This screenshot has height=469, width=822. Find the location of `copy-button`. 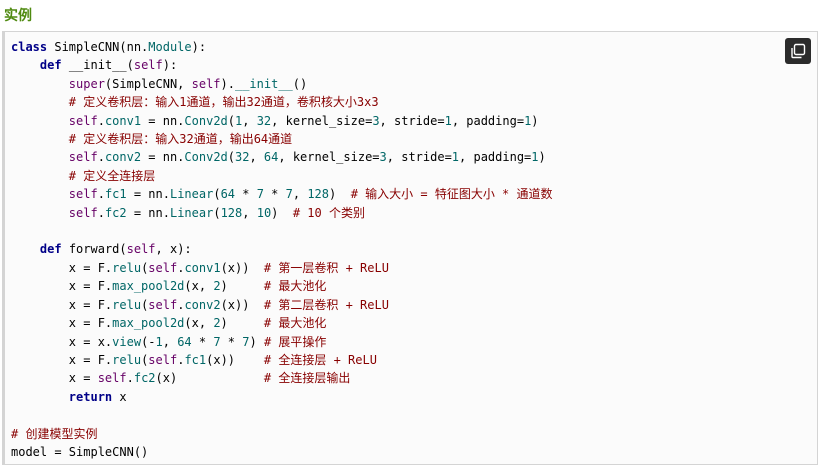

copy-button is located at coordinates (798, 51).